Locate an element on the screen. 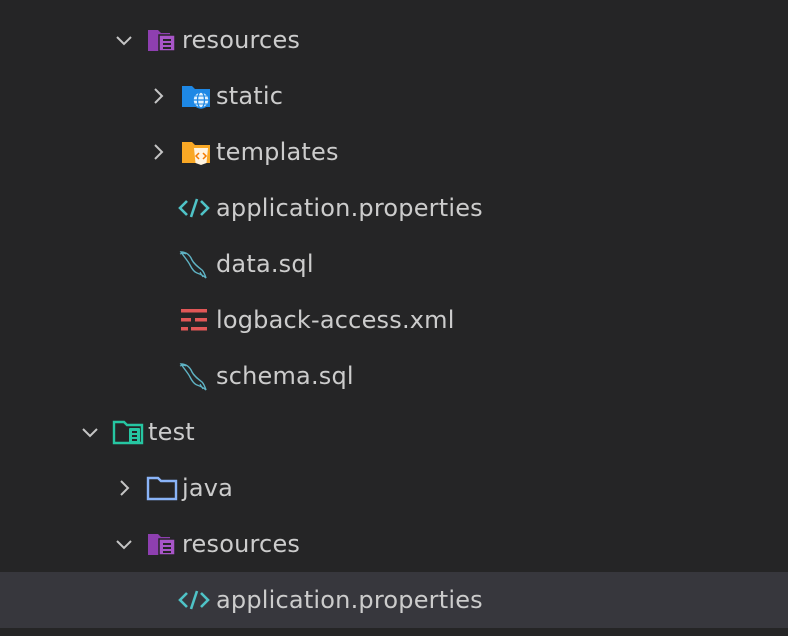 This screenshot has height=636, width=788. test-folder-icon is located at coordinates (128, 432).